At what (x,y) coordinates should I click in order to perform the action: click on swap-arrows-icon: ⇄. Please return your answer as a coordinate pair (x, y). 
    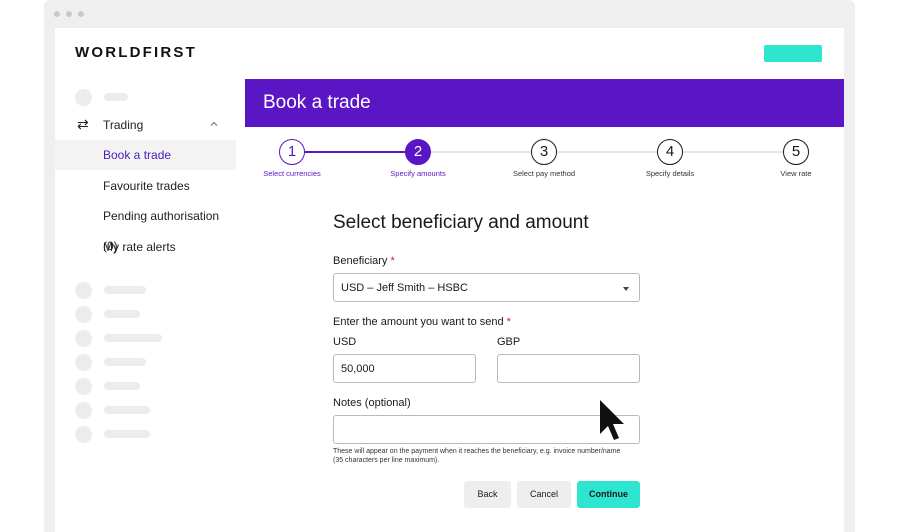
    Looking at the image, I should click on (83, 124).